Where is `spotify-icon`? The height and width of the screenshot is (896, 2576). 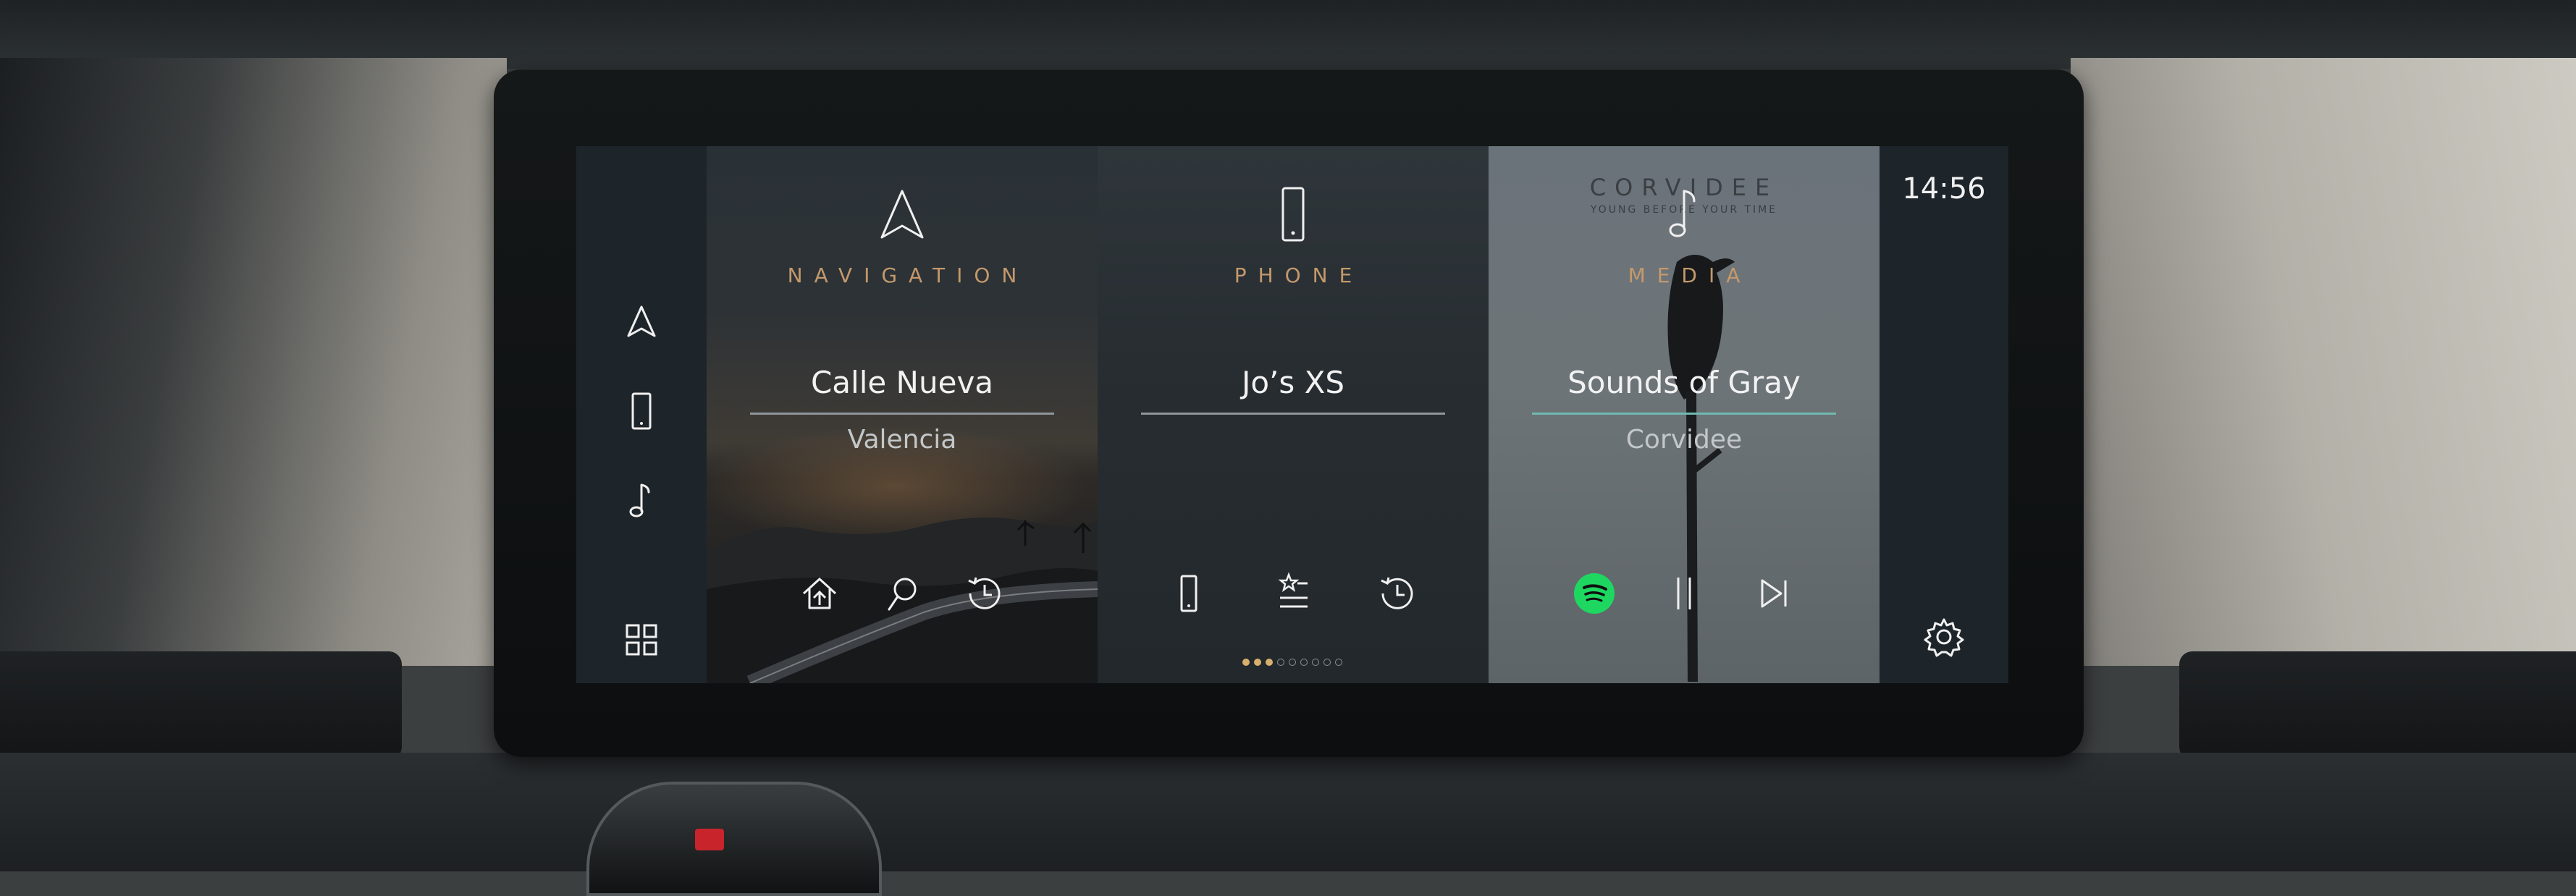 spotify-icon is located at coordinates (1594, 593).